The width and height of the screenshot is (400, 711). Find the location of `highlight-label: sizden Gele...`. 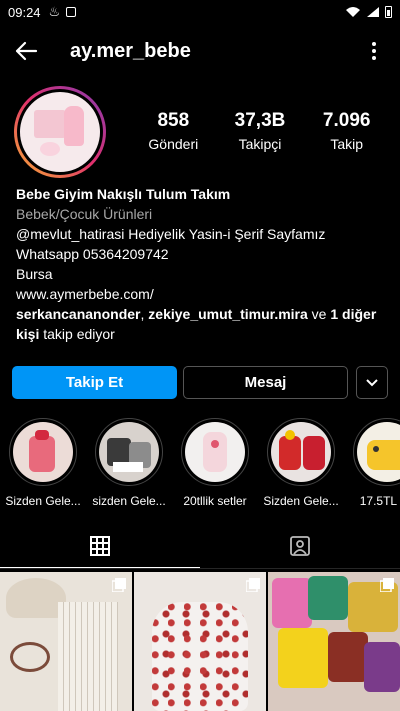

highlight-label: sizden Gele... is located at coordinates (129, 501).